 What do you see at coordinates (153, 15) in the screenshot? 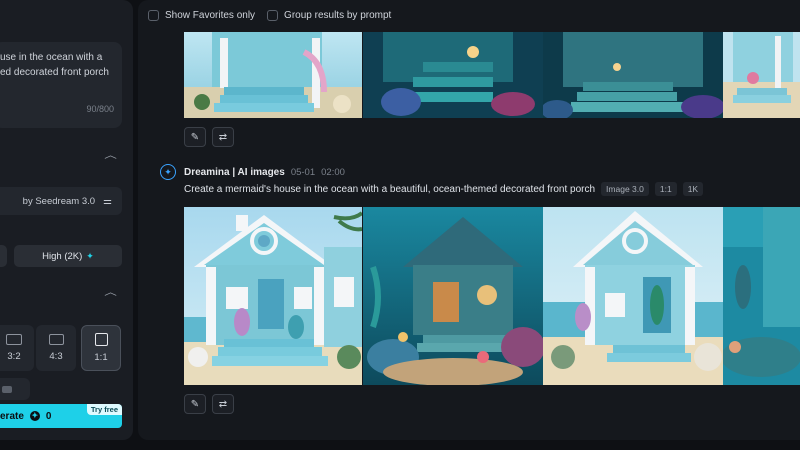
I see `favorites-checkbox` at bounding box center [153, 15].